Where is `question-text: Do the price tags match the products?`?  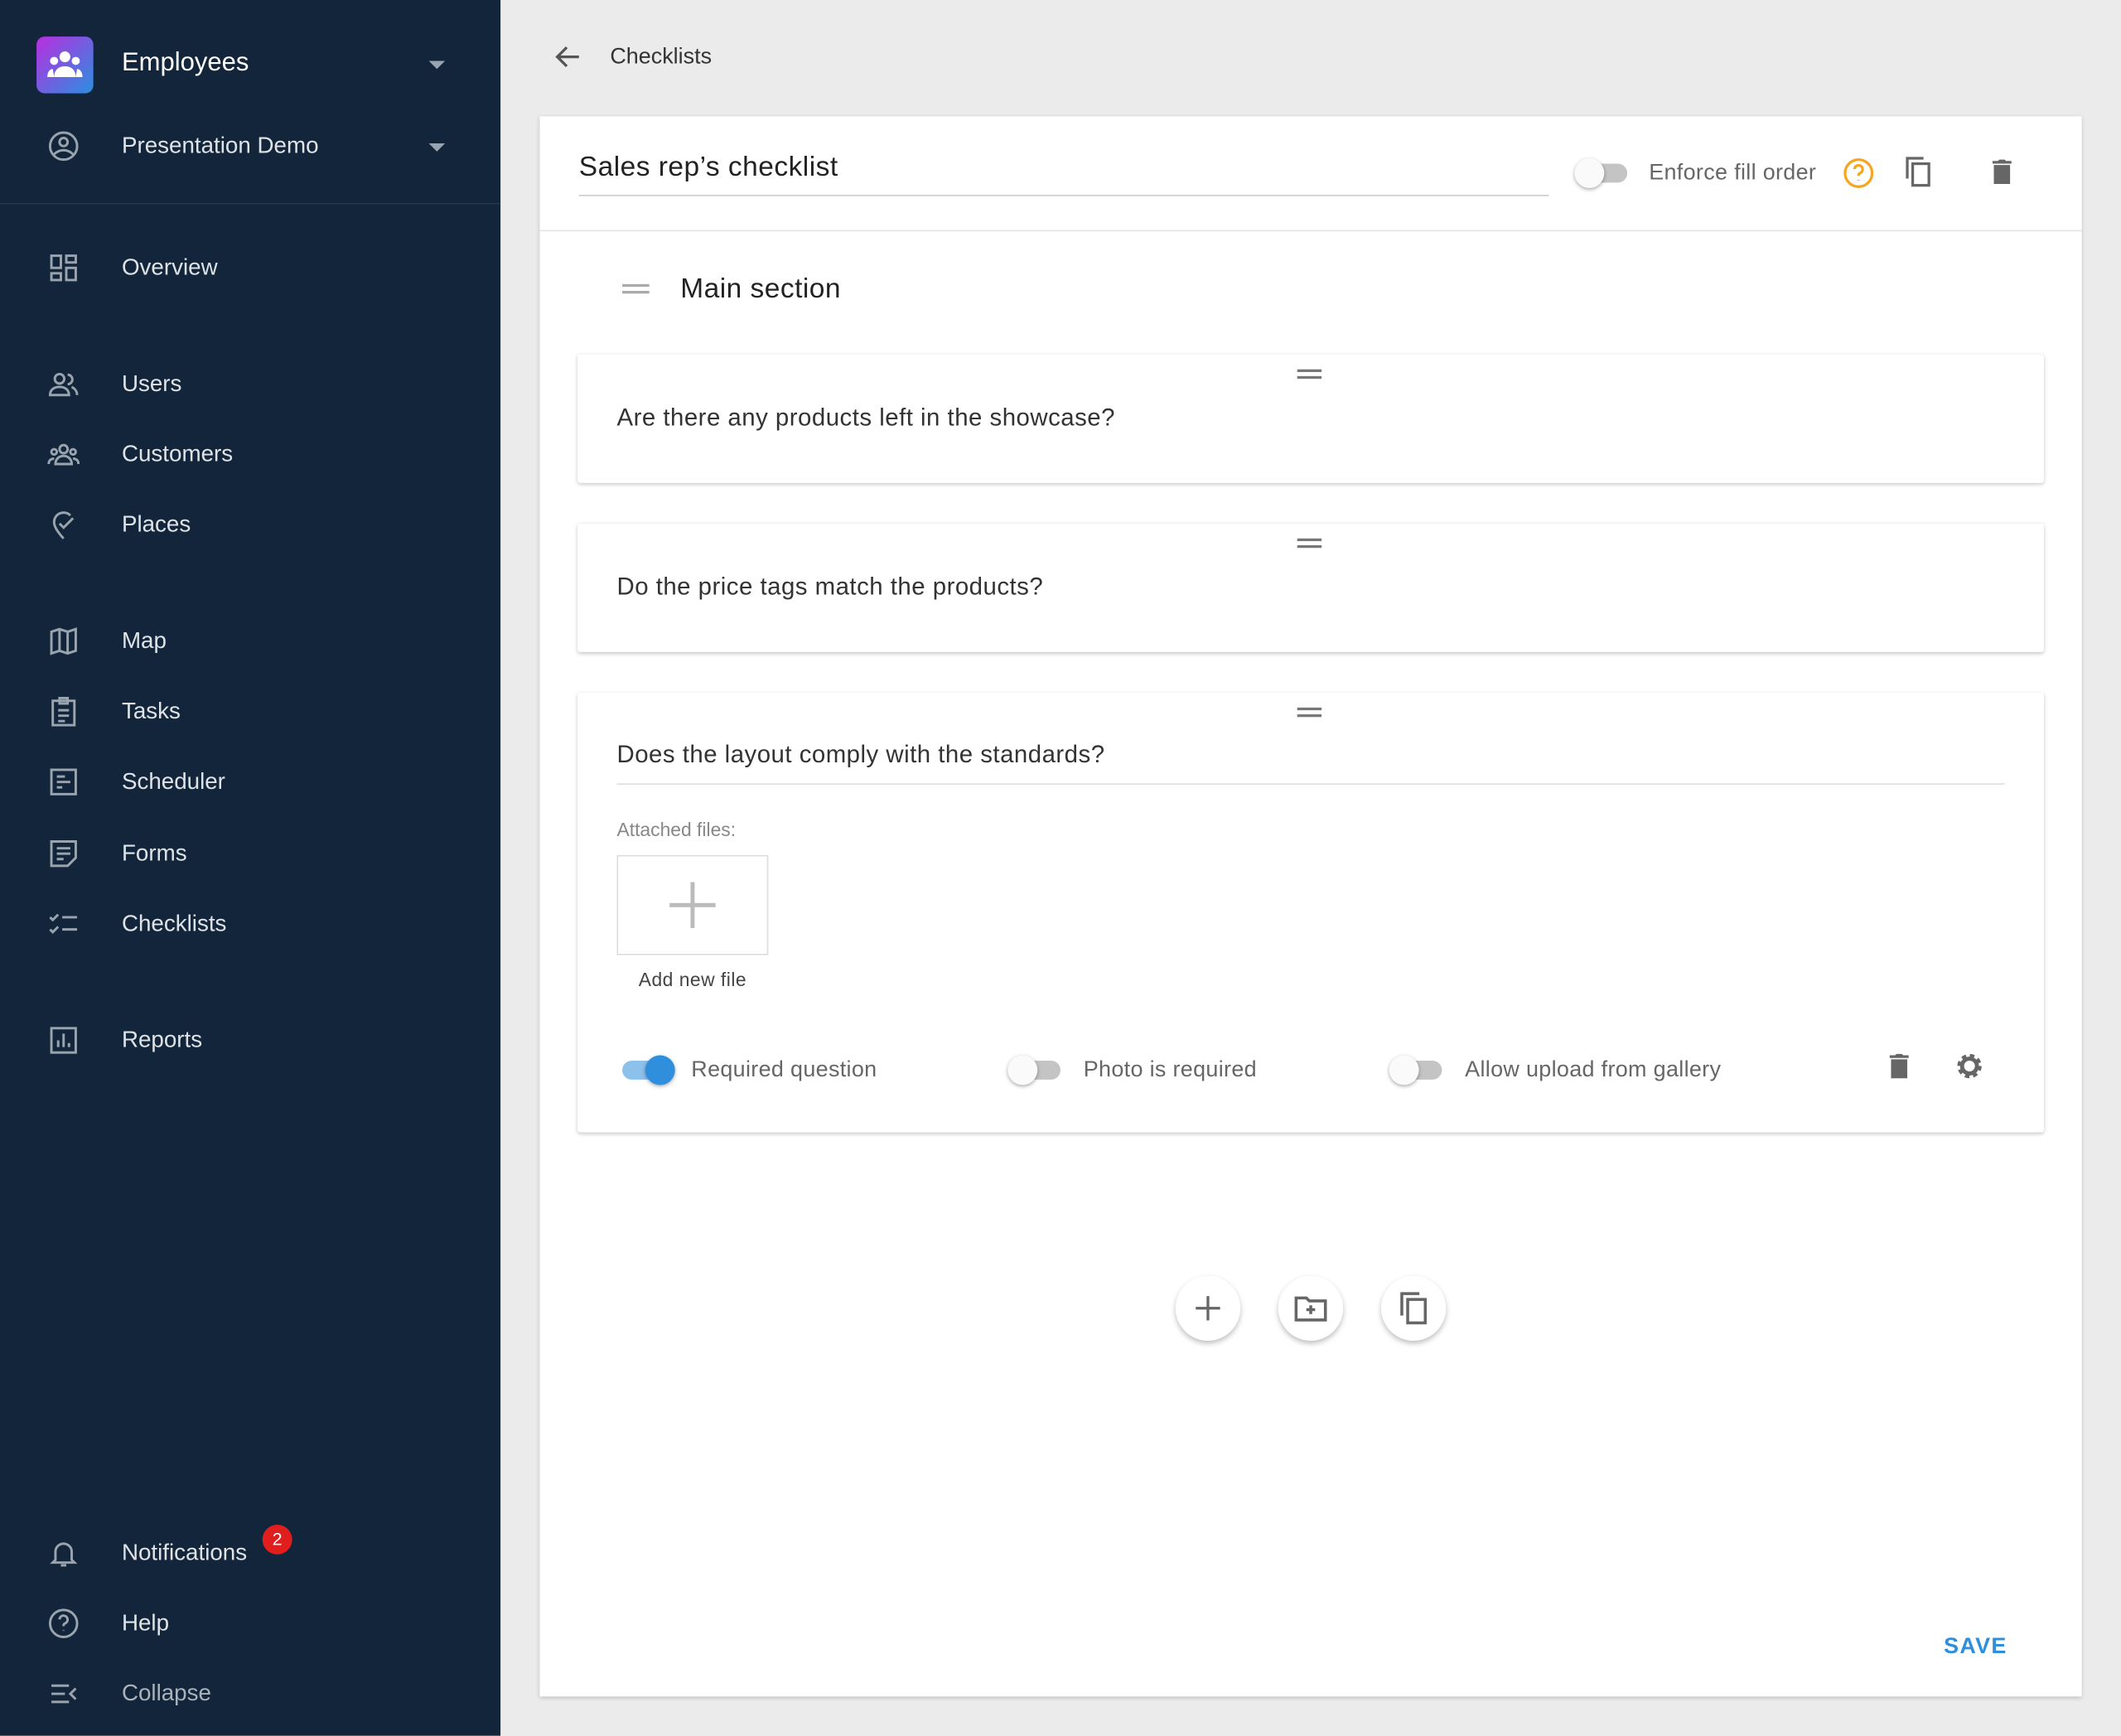 question-text: Do the price tags match the products? is located at coordinates (829, 587).